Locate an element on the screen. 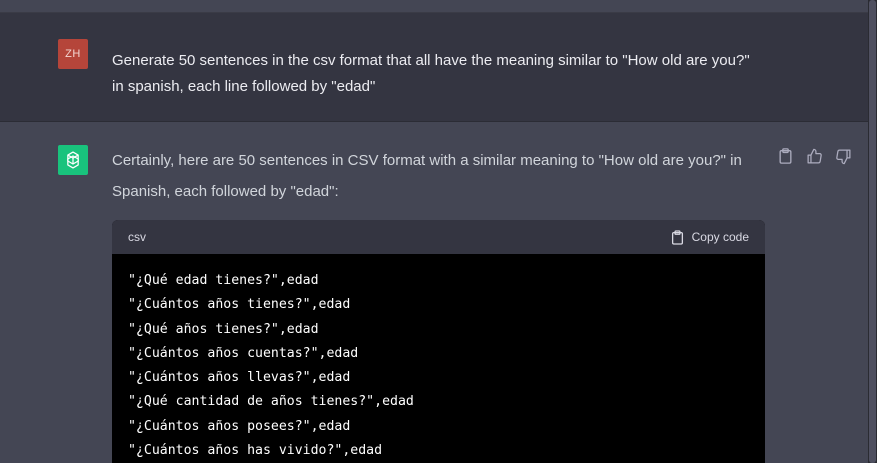  code-line: "¿Cuántos años has vivido?",edad is located at coordinates (255, 451).